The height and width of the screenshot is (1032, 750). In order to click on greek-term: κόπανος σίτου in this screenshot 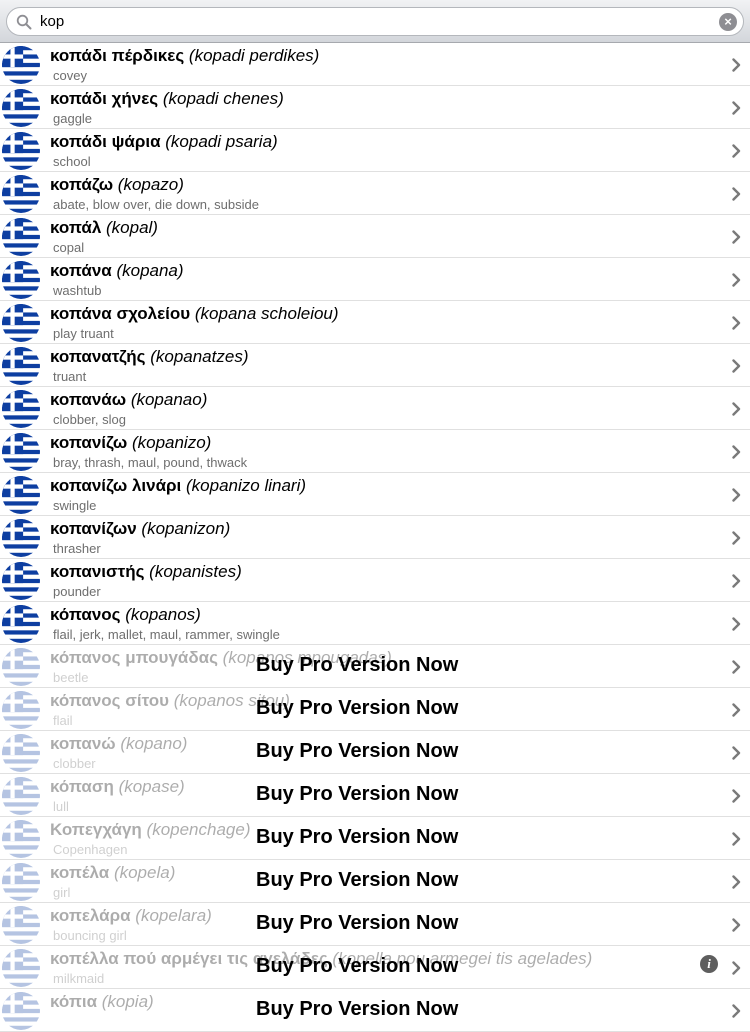, I will do `click(109, 700)`.